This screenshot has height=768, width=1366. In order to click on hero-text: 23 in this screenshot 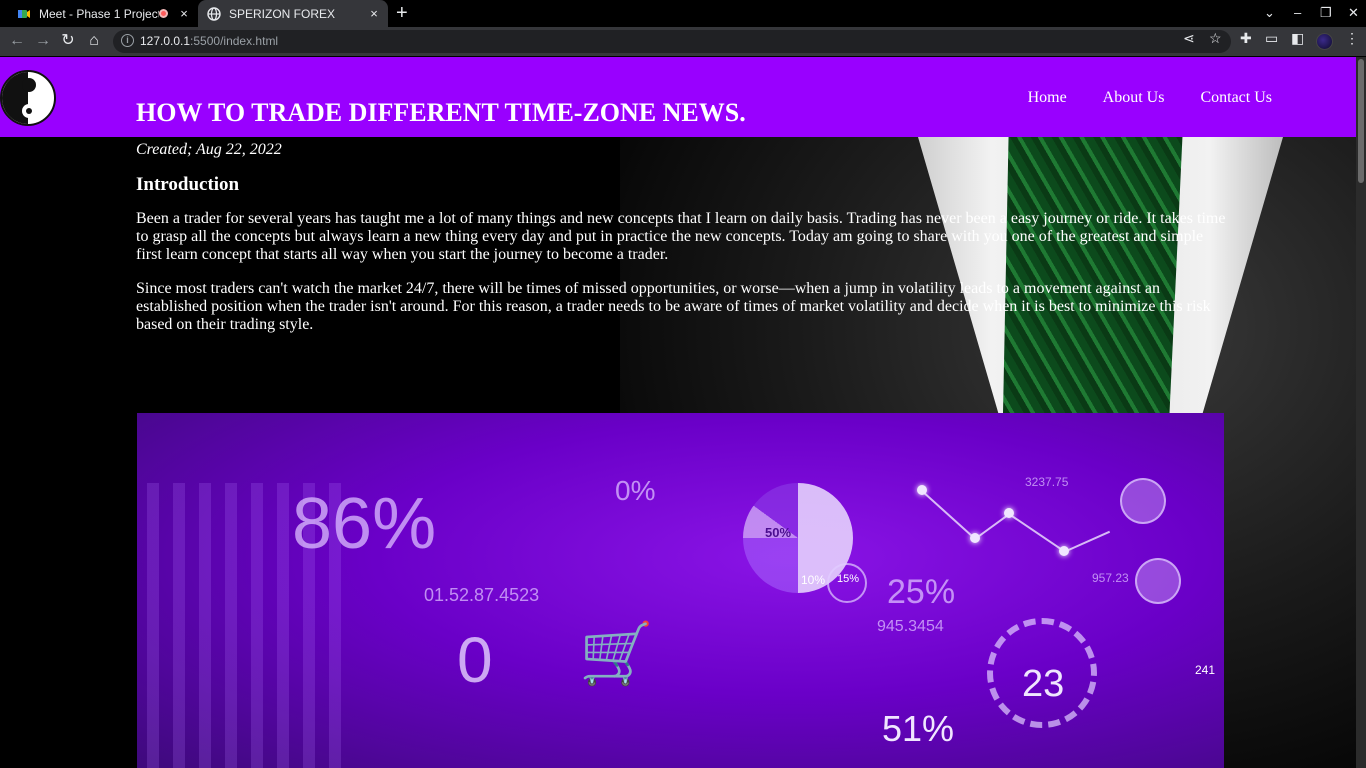, I will do `click(1043, 684)`.